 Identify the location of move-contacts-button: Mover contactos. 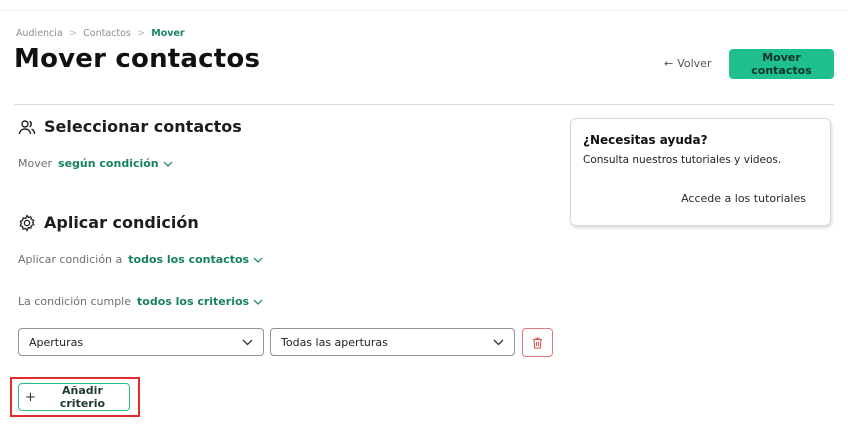
(781, 64).